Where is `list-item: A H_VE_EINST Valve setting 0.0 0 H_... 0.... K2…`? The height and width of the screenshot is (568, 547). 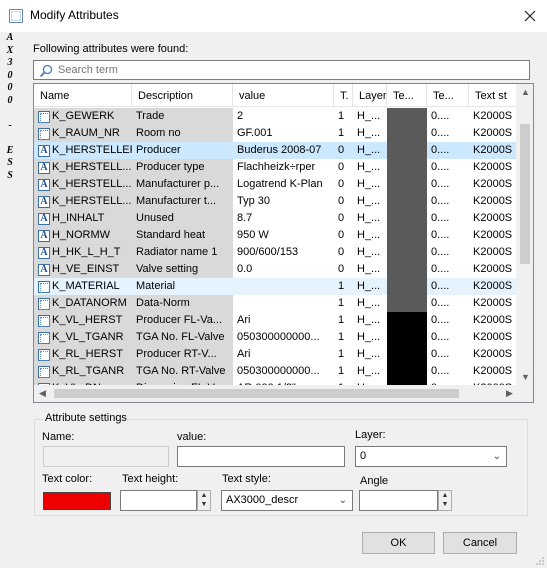 list-item: A H_VE_EINST Valve setting 0.0 0 H_... 0.... K2… is located at coordinates (276, 269).